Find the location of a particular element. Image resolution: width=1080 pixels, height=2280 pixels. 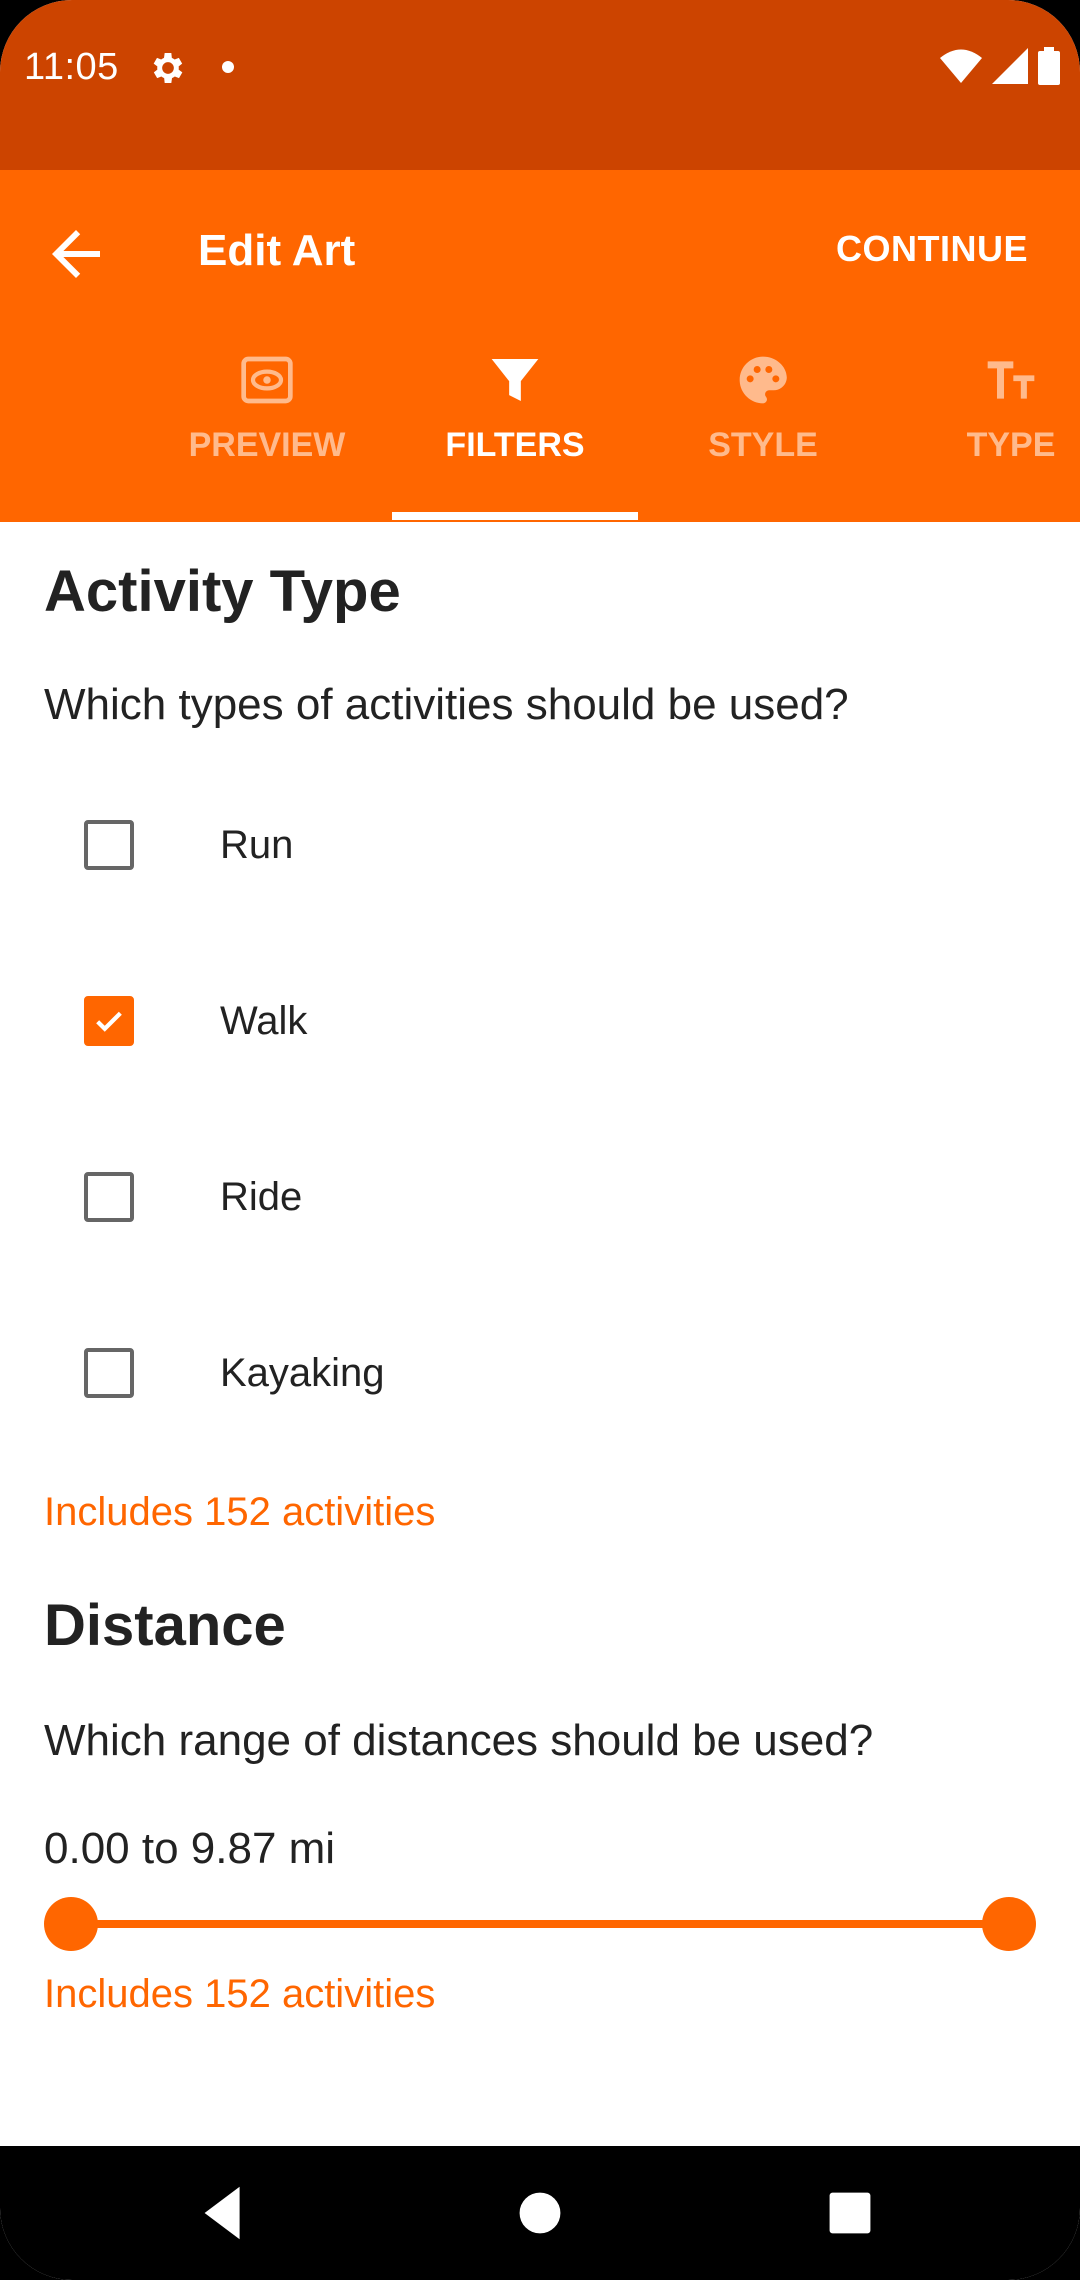

eye-icon is located at coordinates (267, 380).